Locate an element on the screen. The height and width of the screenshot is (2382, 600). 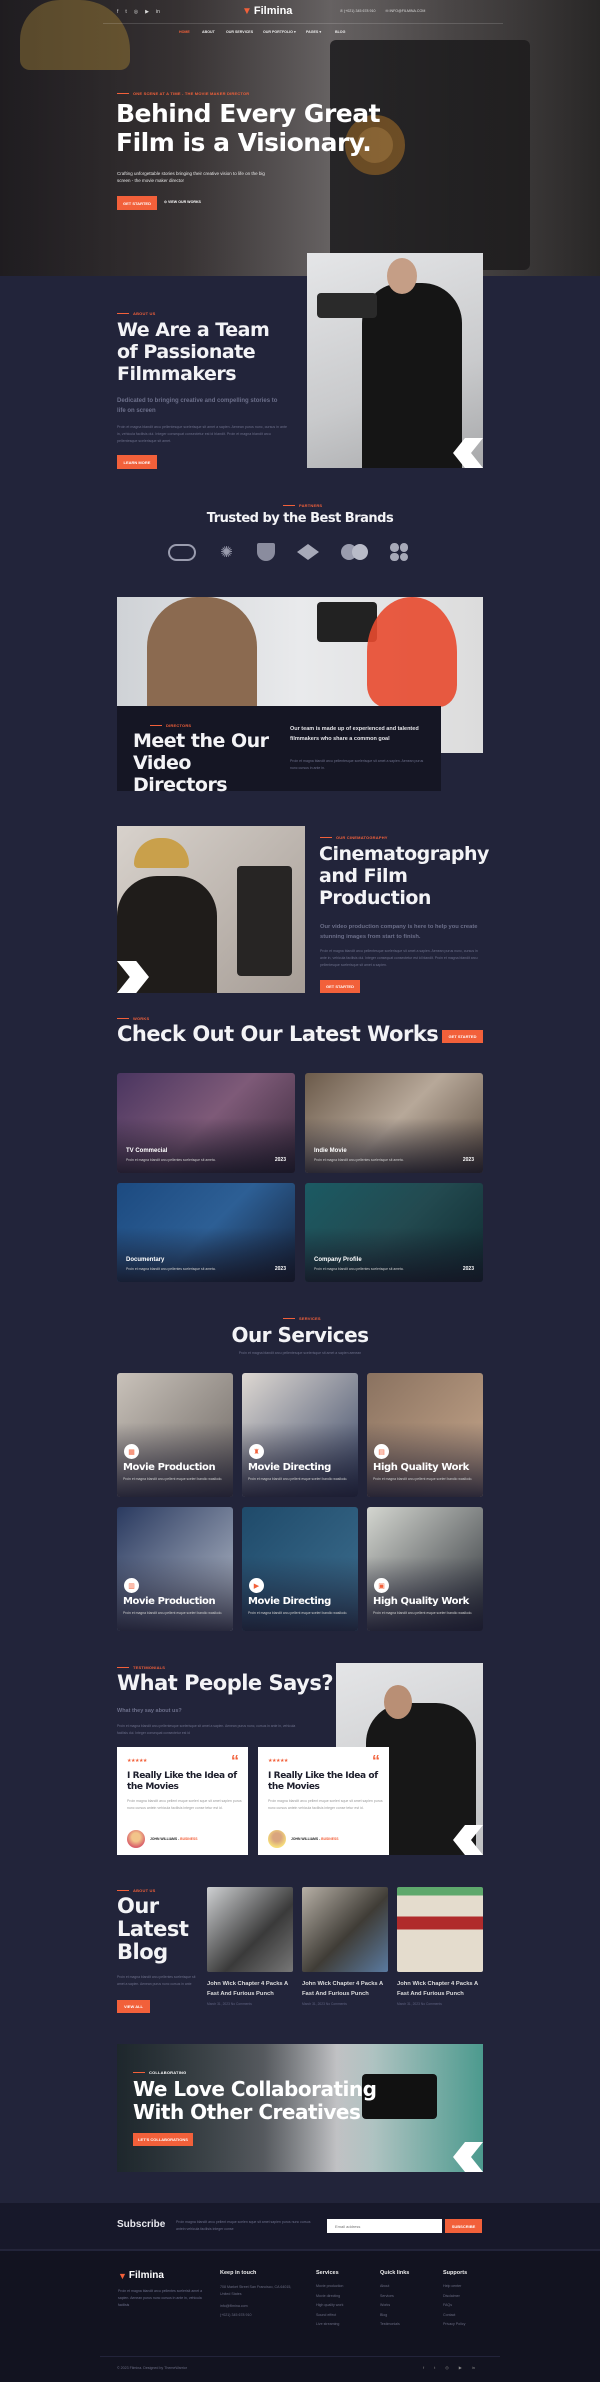
brand-logo-2: ✺ is located at coordinates (226, 552).